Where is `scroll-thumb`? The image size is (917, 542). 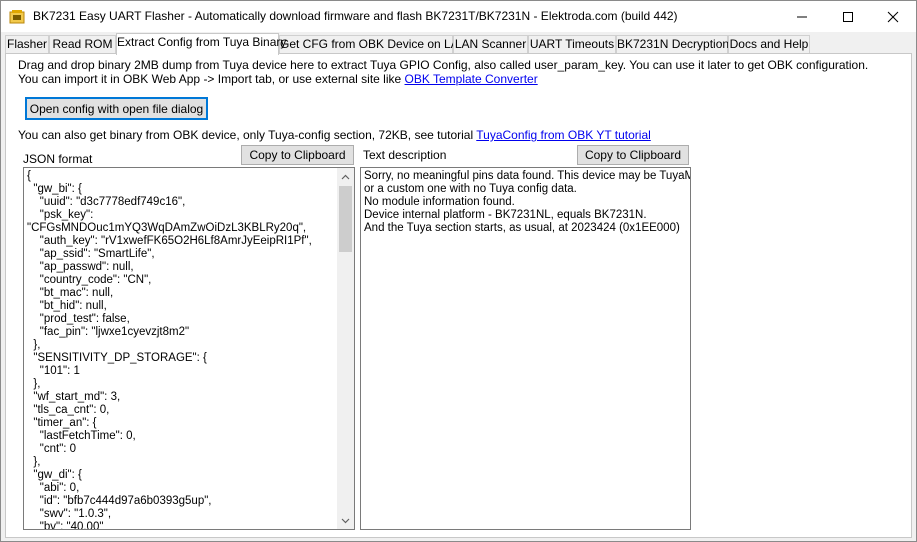 scroll-thumb is located at coordinates (345, 219).